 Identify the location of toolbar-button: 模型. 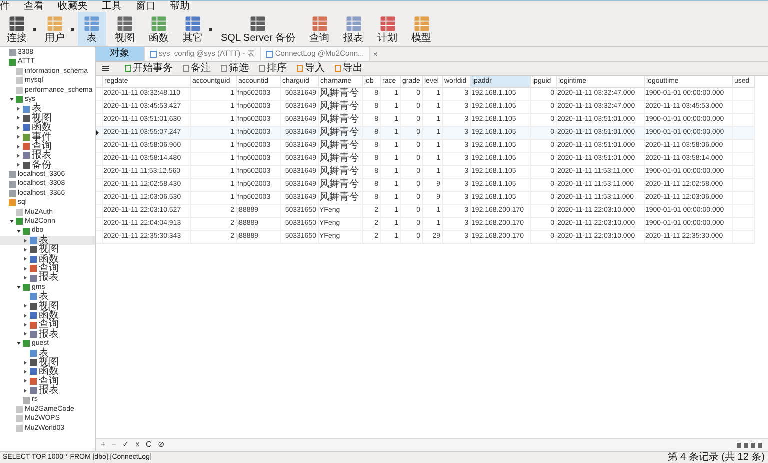
(421, 29).